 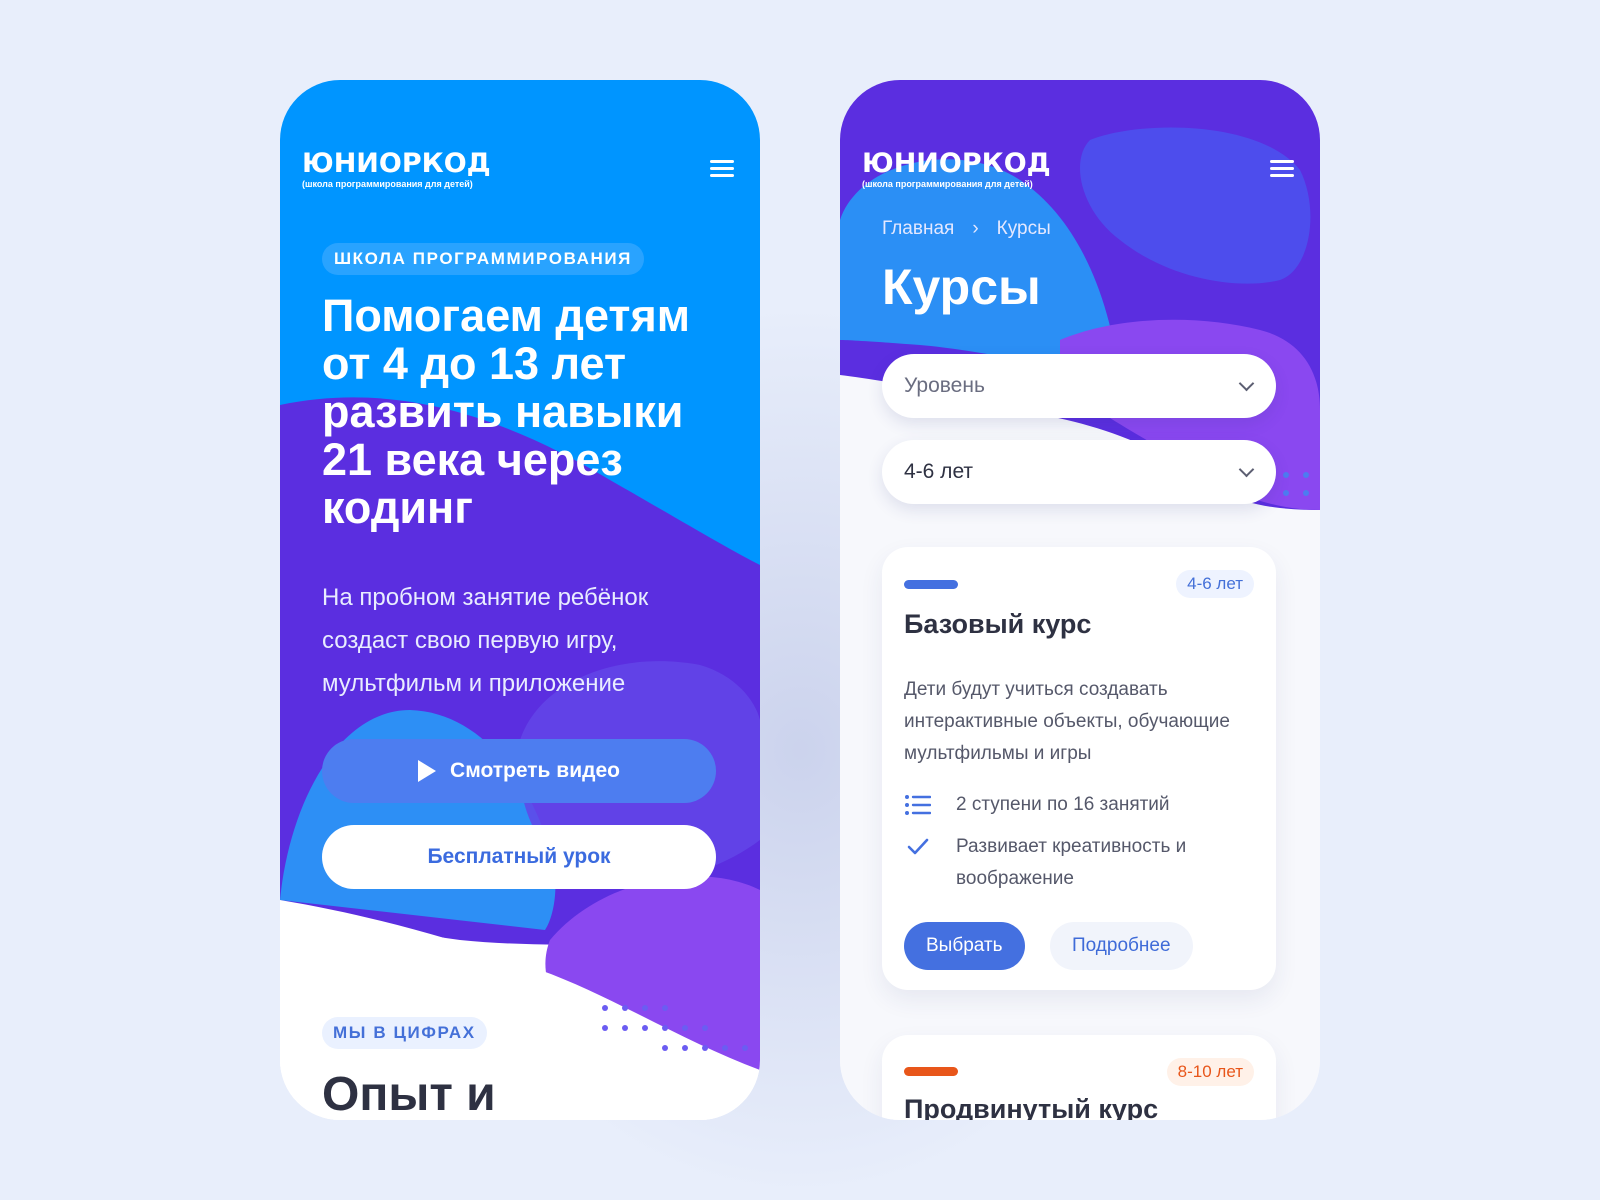 I want to click on breadcrumb-current: Курсы, so click(x=1023, y=228).